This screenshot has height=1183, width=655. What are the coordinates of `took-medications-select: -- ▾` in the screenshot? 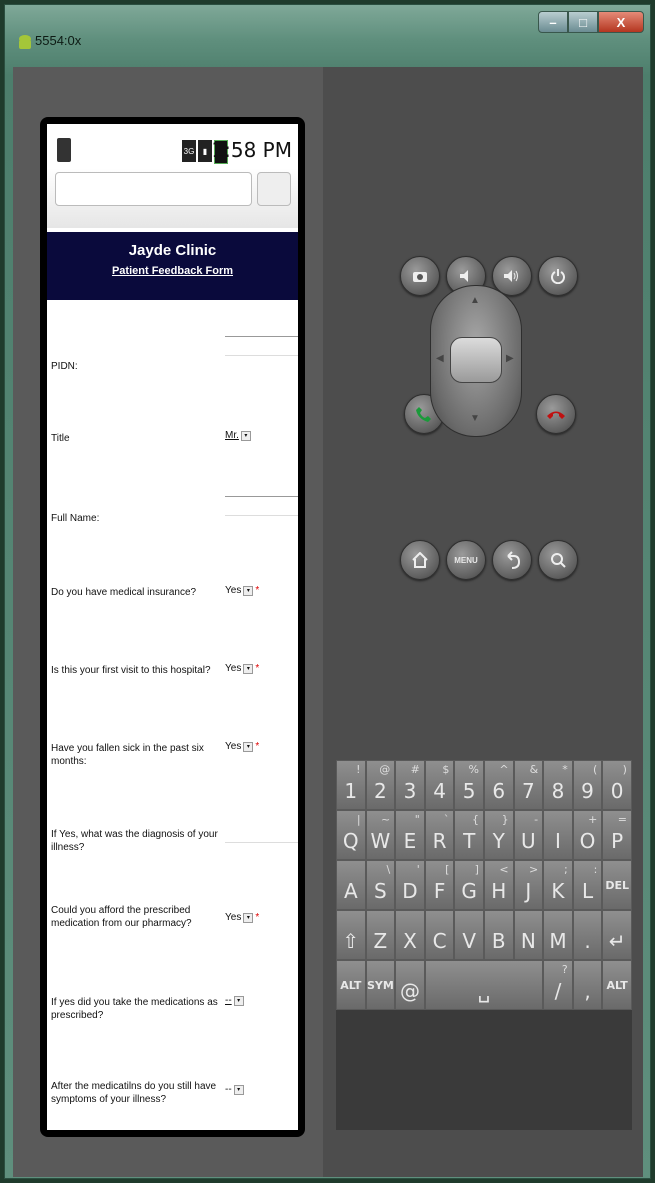 It's located at (234, 1000).